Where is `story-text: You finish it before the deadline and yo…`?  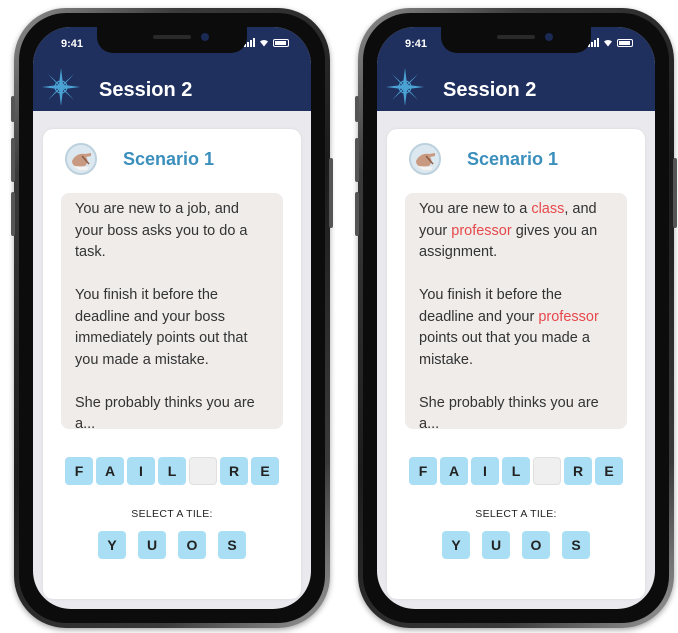
story-text: You finish it before the deadline and yo… is located at coordinates (161, 327).